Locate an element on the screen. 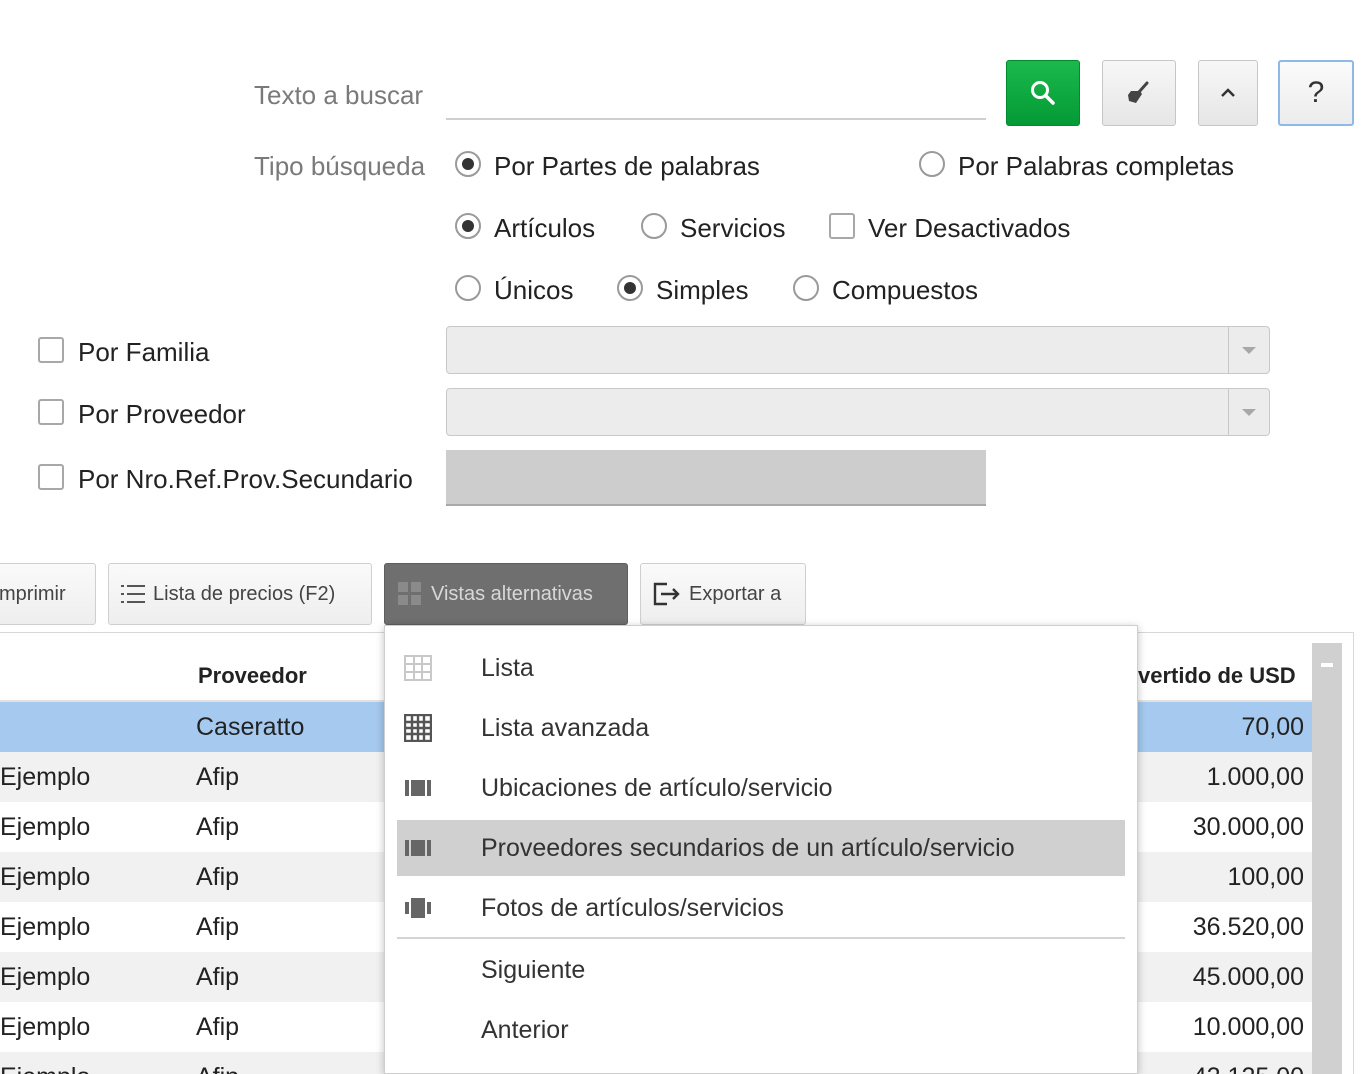 Image resolution: width=1366 pixels, height=1074 pixels. radio-servicios is located at coordinates (654, 226).